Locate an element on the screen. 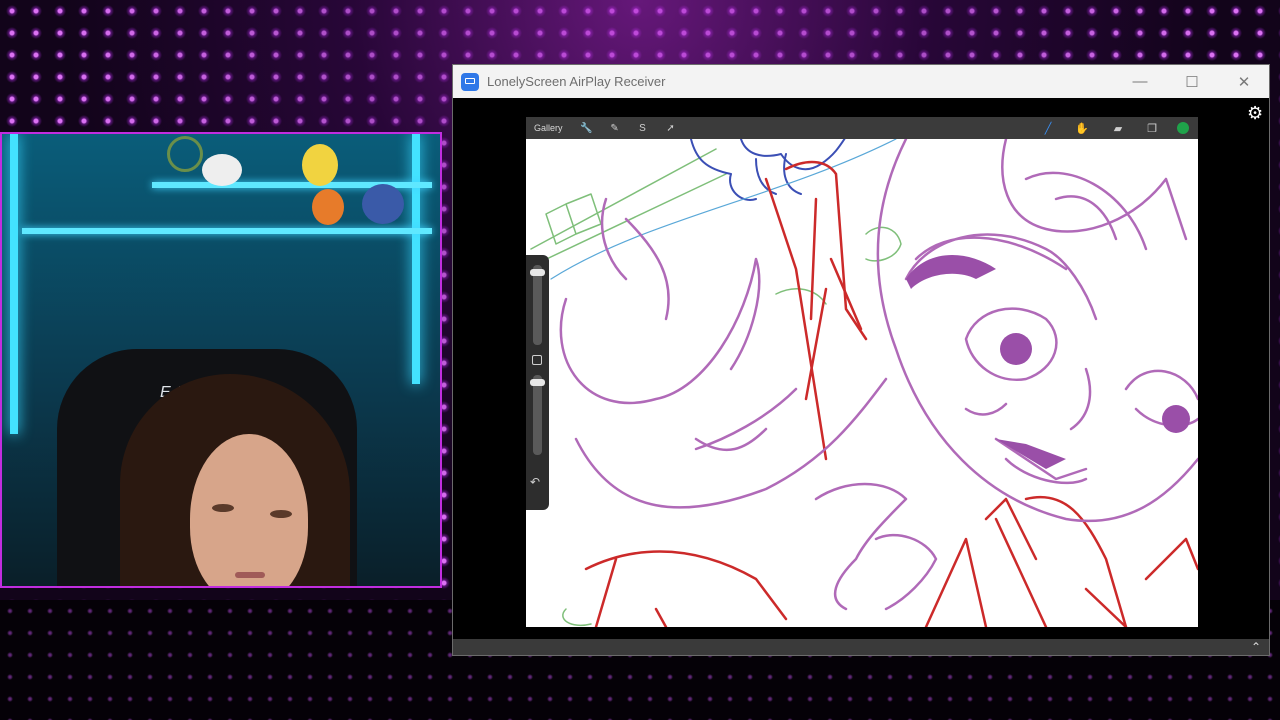 The height and width of the screenshot is (720, 1280). opacity-slider is located at coordinates (537, 415).